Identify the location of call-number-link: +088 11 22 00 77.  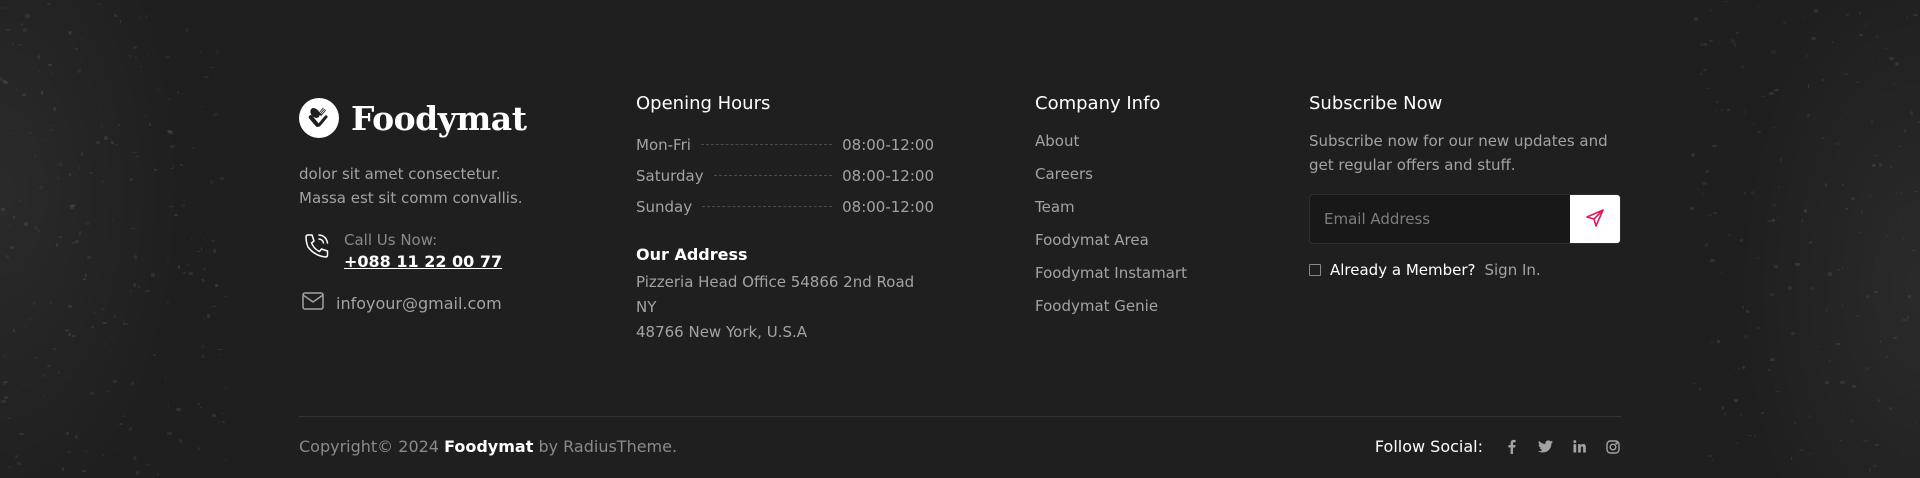
(423, 262).